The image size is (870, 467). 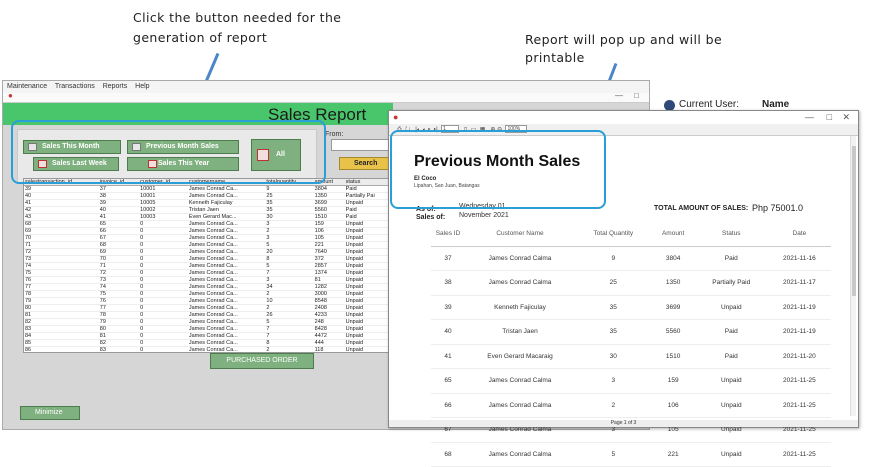 I want to click on table-cell: 9, so click(x=289, y=189).